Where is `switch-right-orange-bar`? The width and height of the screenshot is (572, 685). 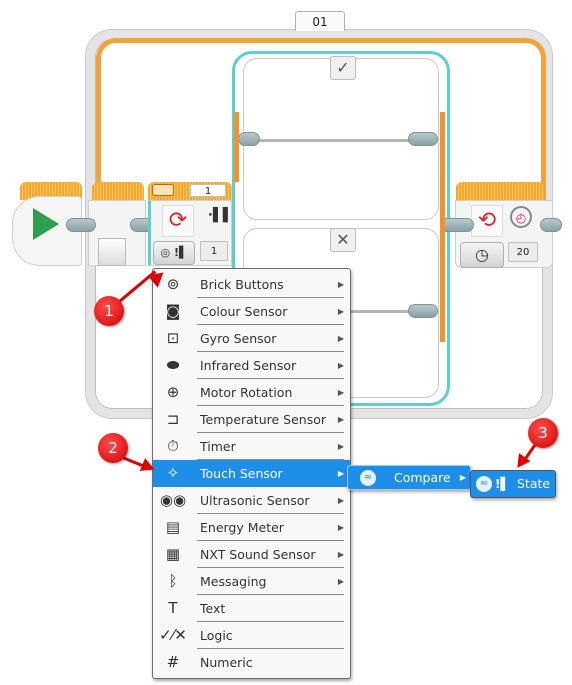 switch-right-orange-bar is located at coordinates (442, 227).